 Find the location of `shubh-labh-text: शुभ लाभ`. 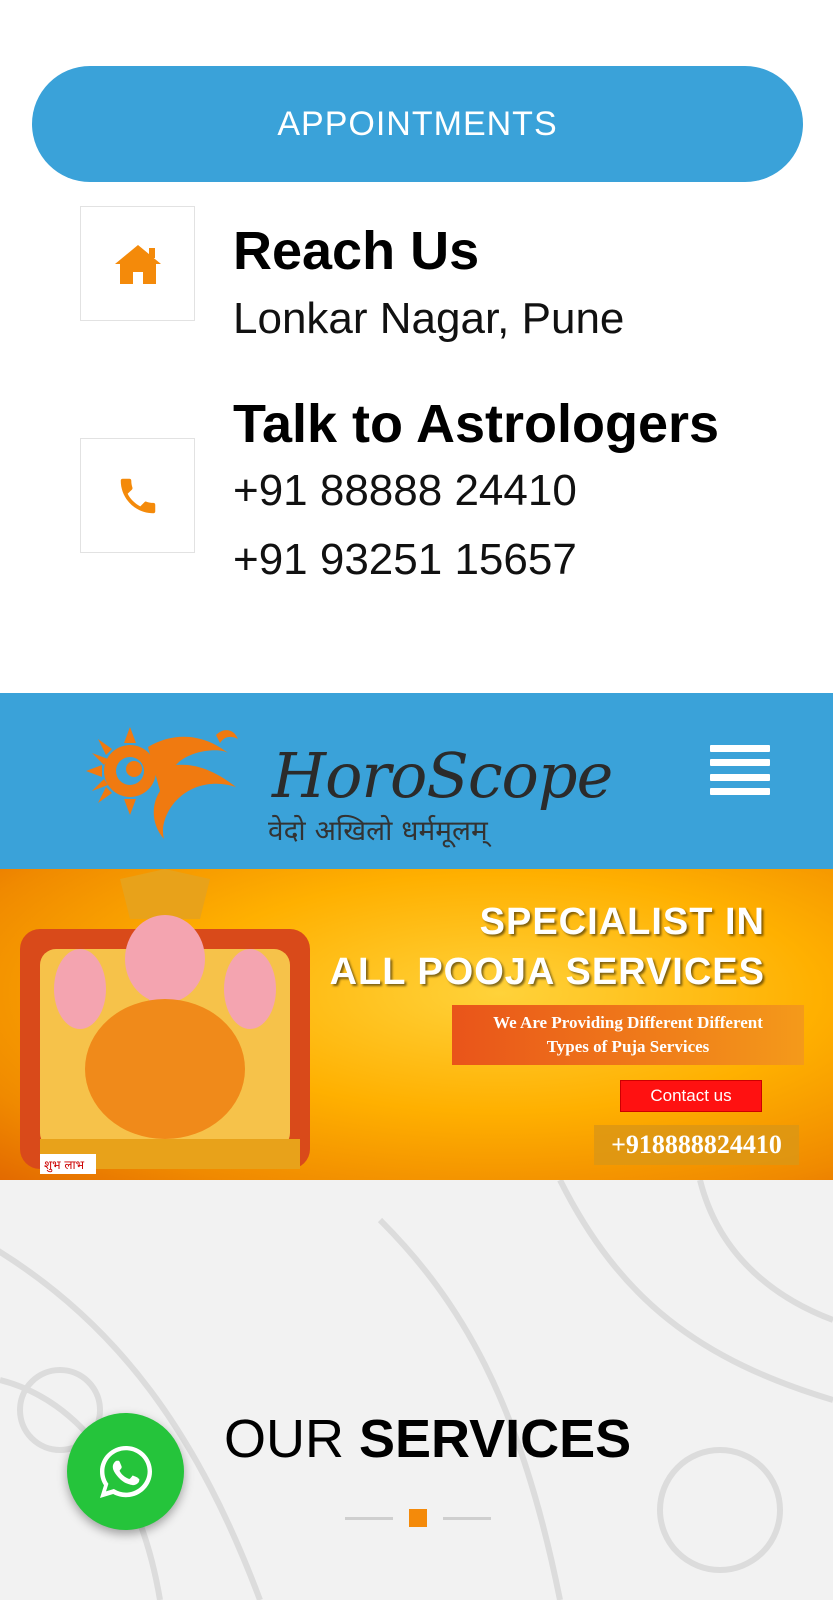

shubh-labh-text: शुभ लाभ is located at coordinates (64, 1165).